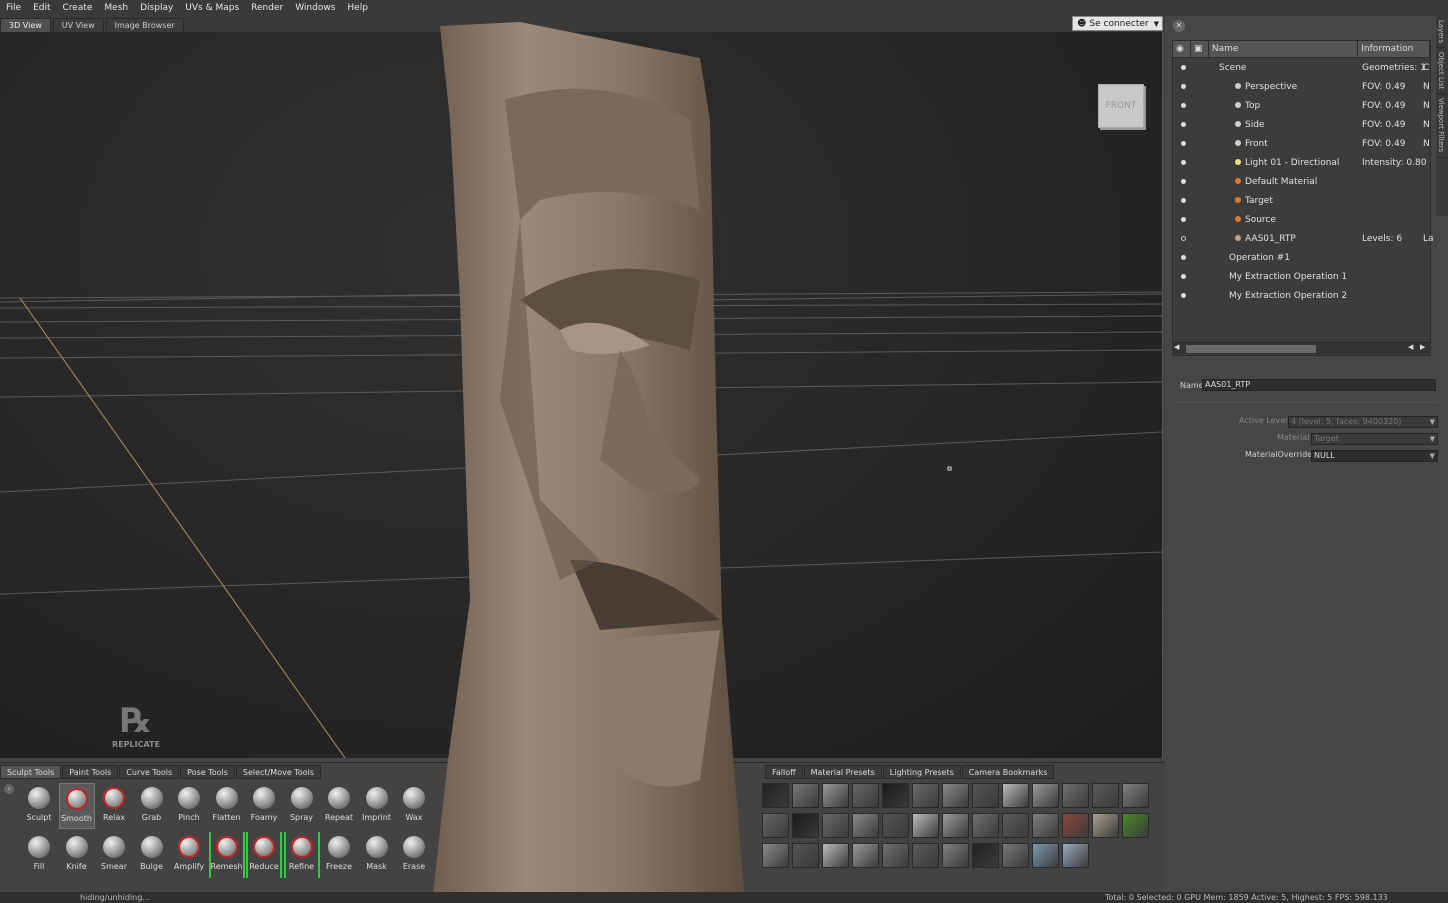 This screenshot has height=903, width=1448. I want to click on tool-grab: Grab, so click(152, 806).